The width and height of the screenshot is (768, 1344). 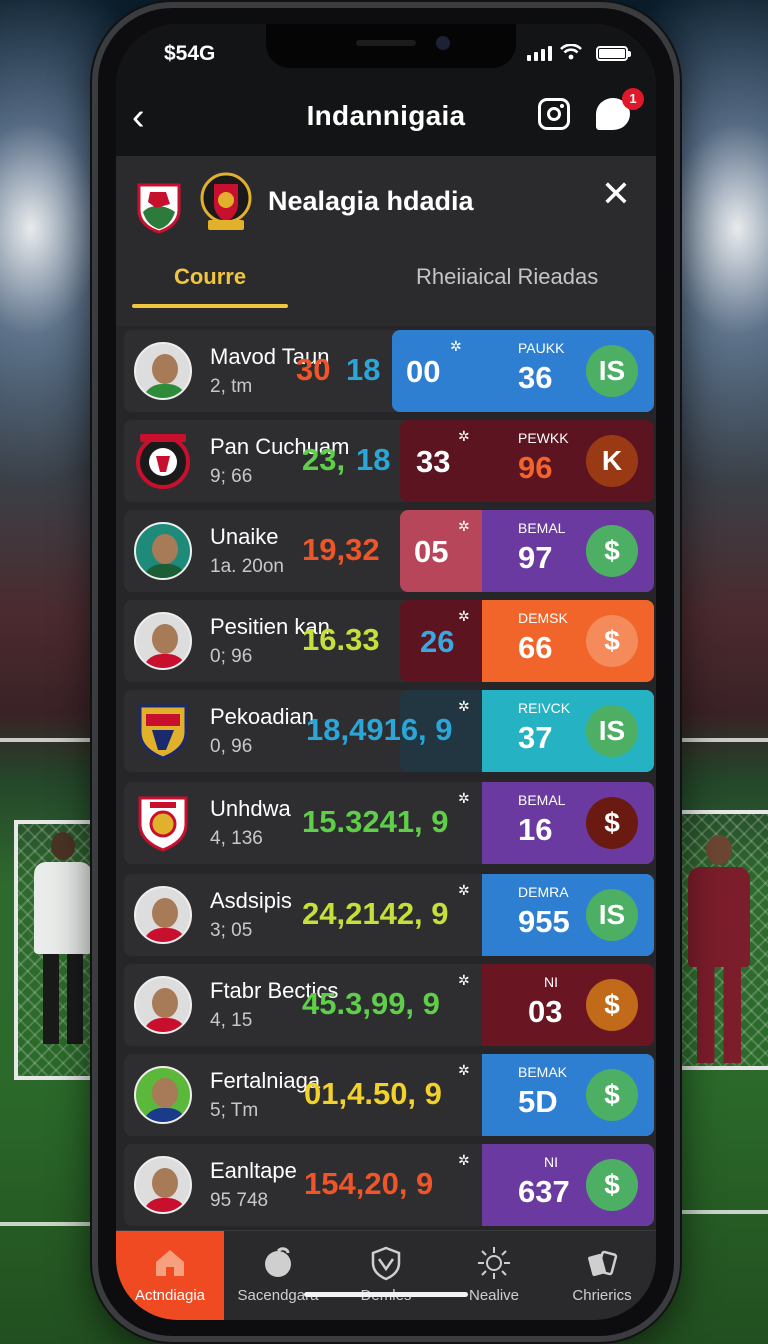 I want to click on list-item: Ftabr Bectics 4, 15 45.3,99, 9 ✲ NI 03 $, so click(x=389, y=1005).